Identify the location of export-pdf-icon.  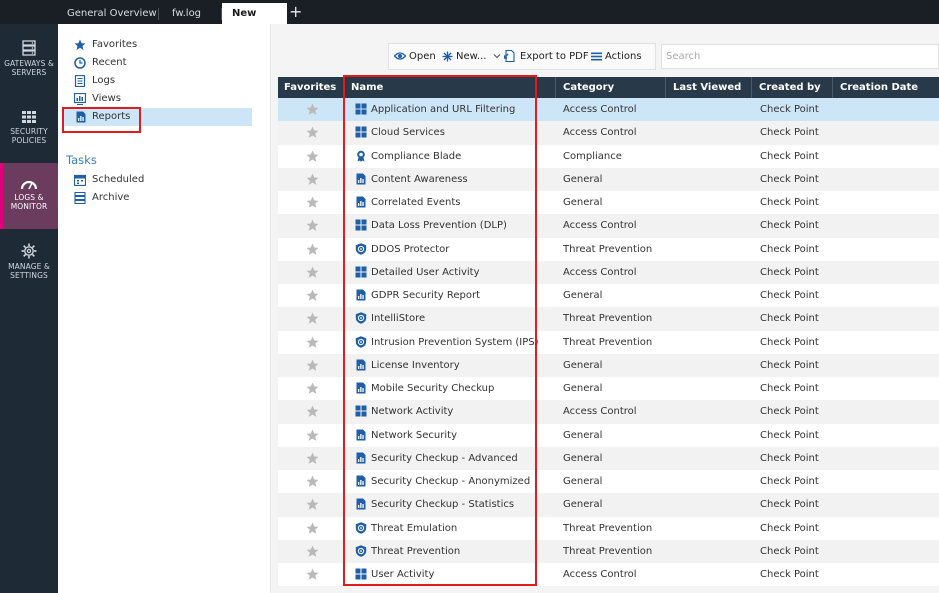
(509, 56).